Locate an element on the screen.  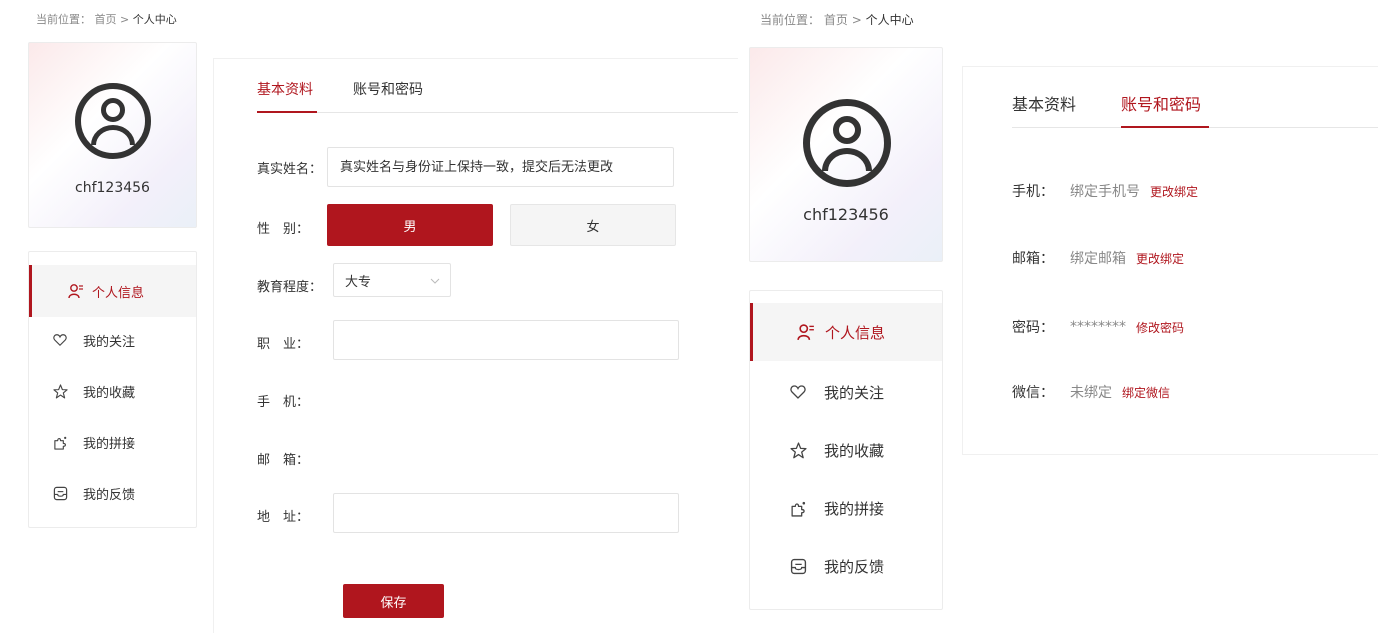
account-row-phone: 手机： 绑定手机号 更改绑定 is located at coordinates (1105, 191).